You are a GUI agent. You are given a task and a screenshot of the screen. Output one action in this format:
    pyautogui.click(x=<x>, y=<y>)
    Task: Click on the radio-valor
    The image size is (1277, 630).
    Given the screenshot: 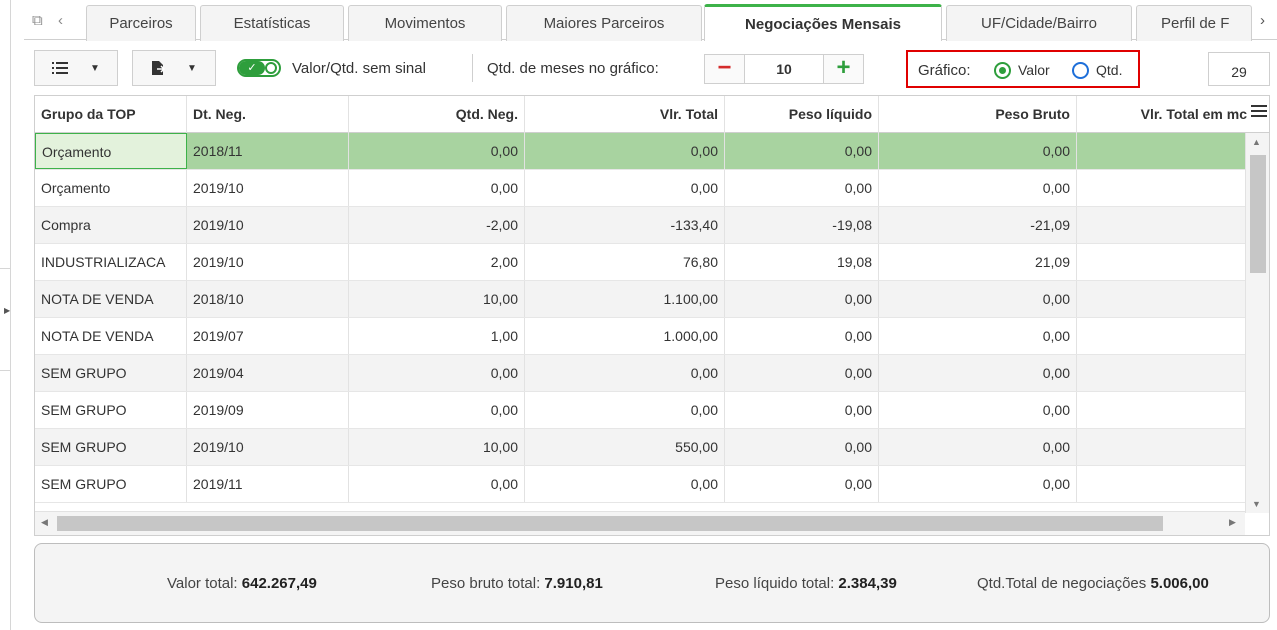 What is the action you would take?
    pyautogui.click(x=1002, y=70)
    